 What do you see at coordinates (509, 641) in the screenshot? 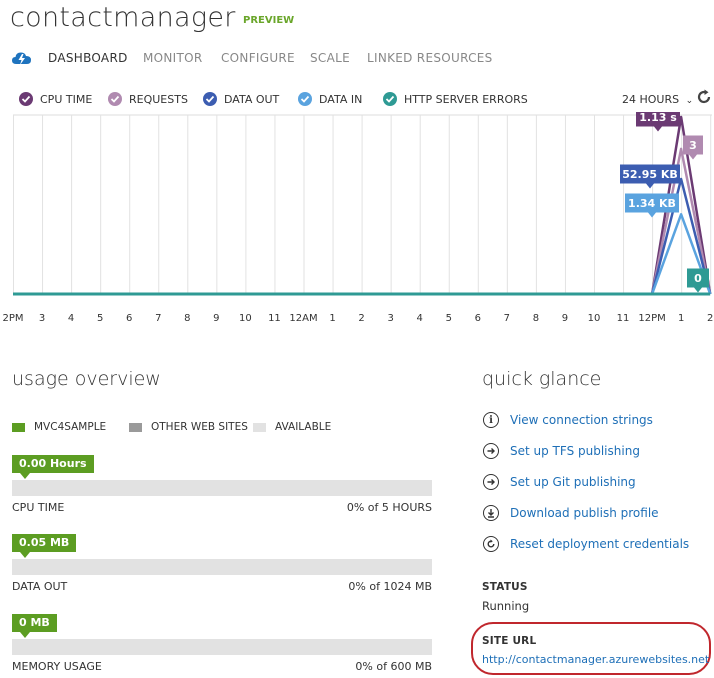
I see `site-url-label: SITE URL` at bounding box center [509, 641].